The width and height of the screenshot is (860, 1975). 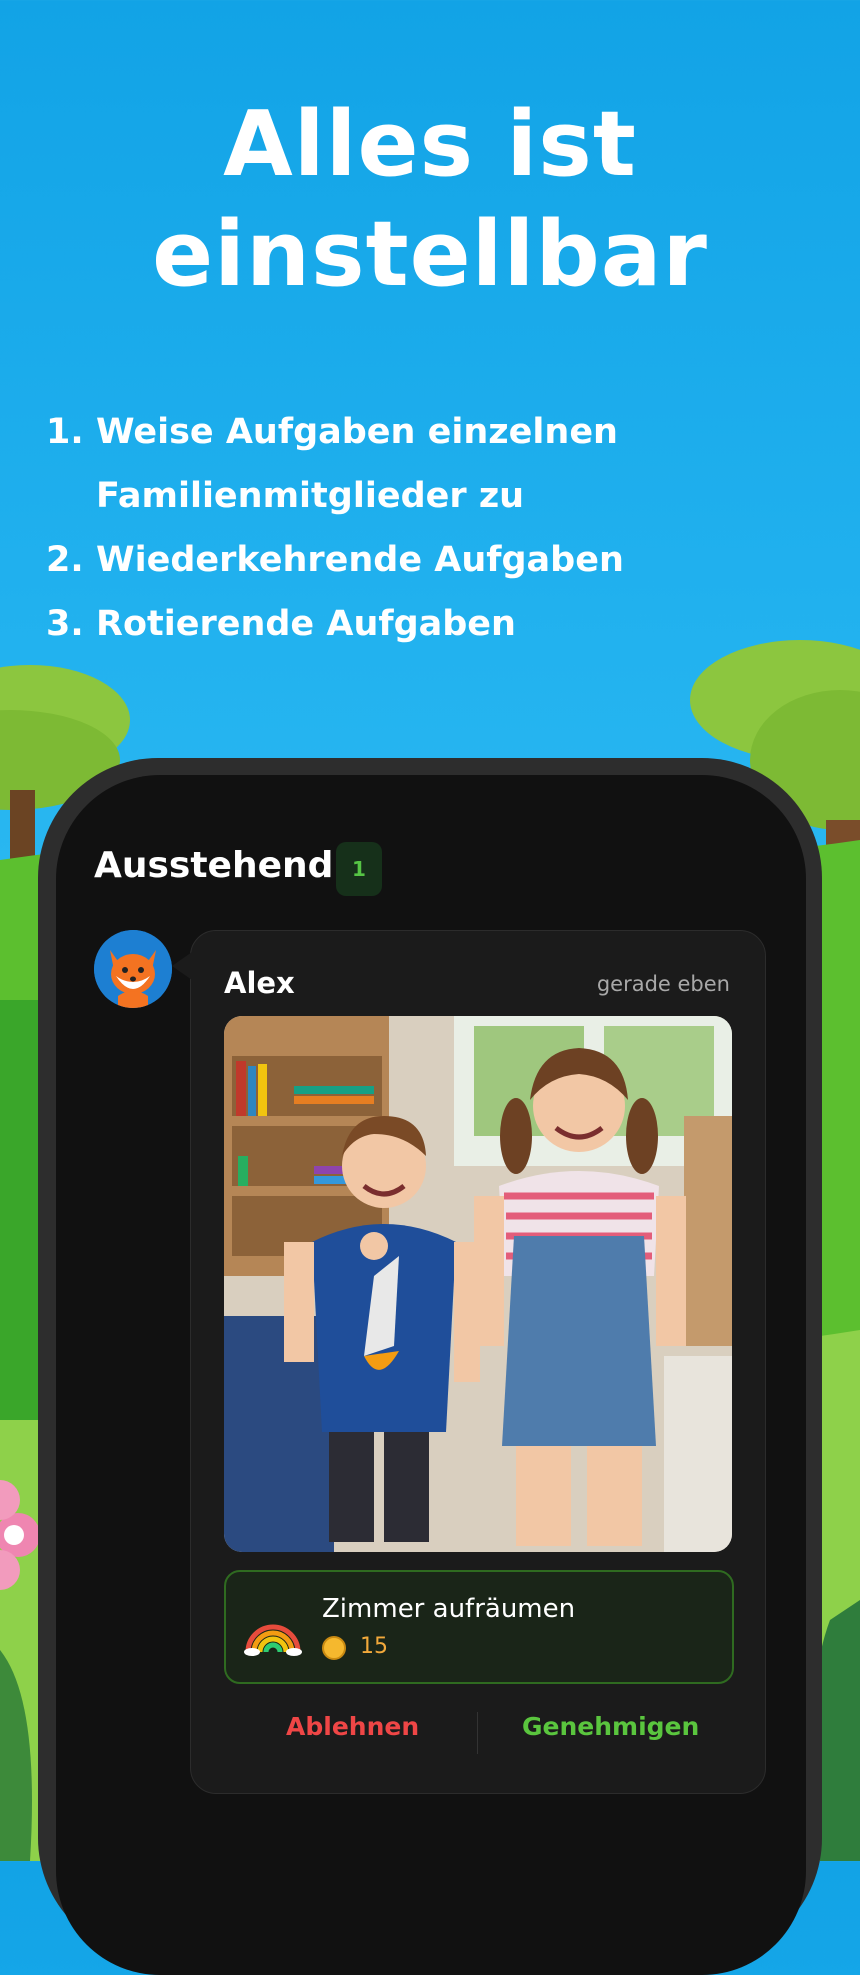 What do you see at coordinates (374, 1646) in the screenshot?
I see `reward-amount: 15` at bounding box center [374, 1646].